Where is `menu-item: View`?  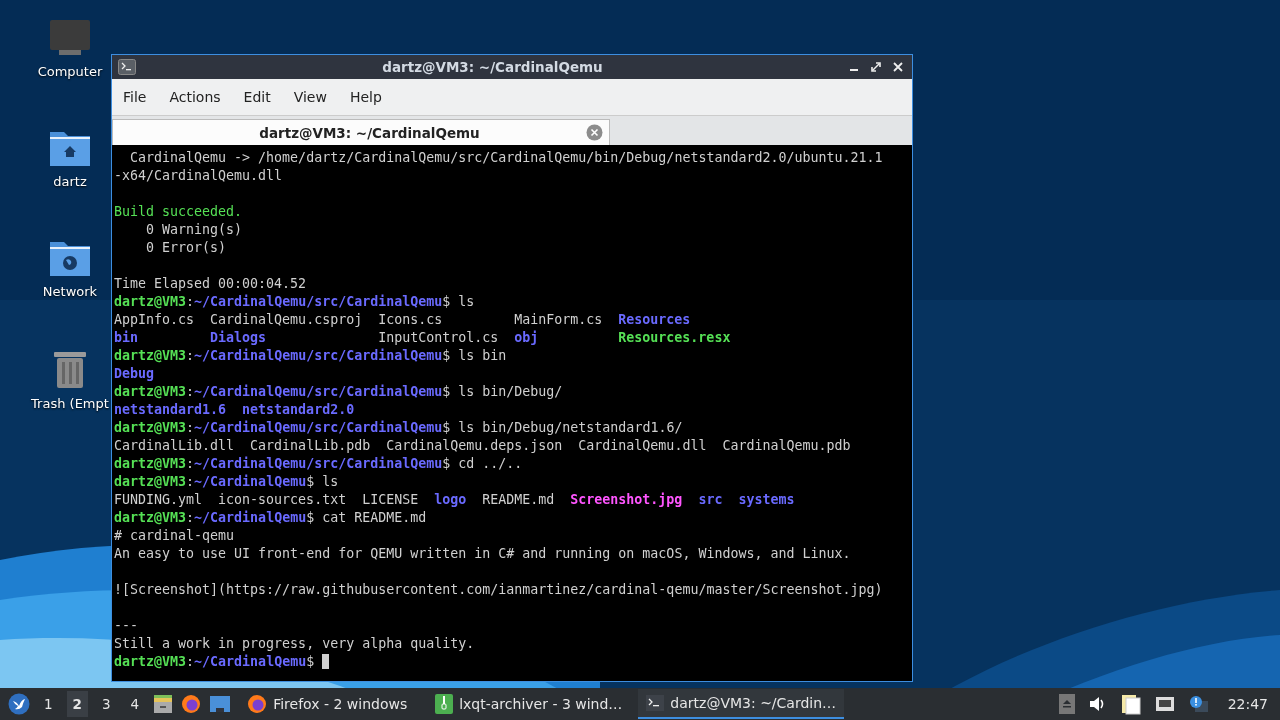
menu-item: View is located at coordinates (313, 97).